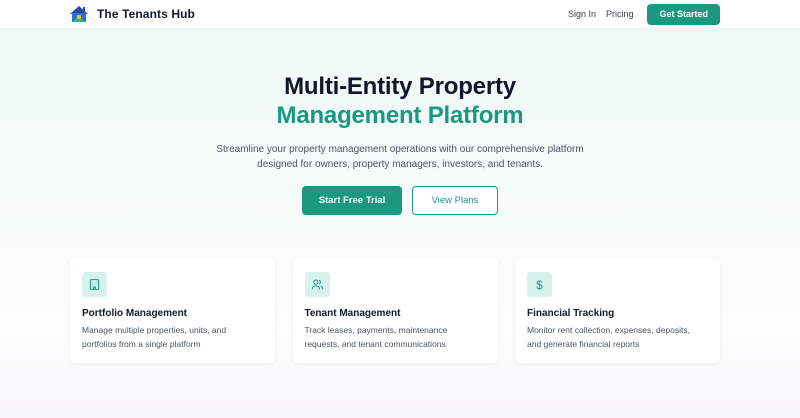 The width and height of the screenshot is (800, 418). Describe the element at coordinates (400, 115) in the screenshot. I see `hero-title-line-2: Management Platform` at that location.